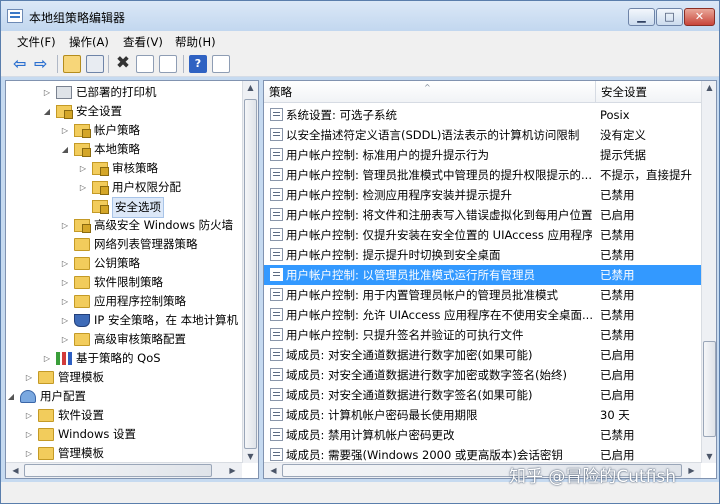 This screenshot has width=720, height=504. Describe the element at coordinates (699, 17) in the screenshot. I see `close-button: ✕` at that location.